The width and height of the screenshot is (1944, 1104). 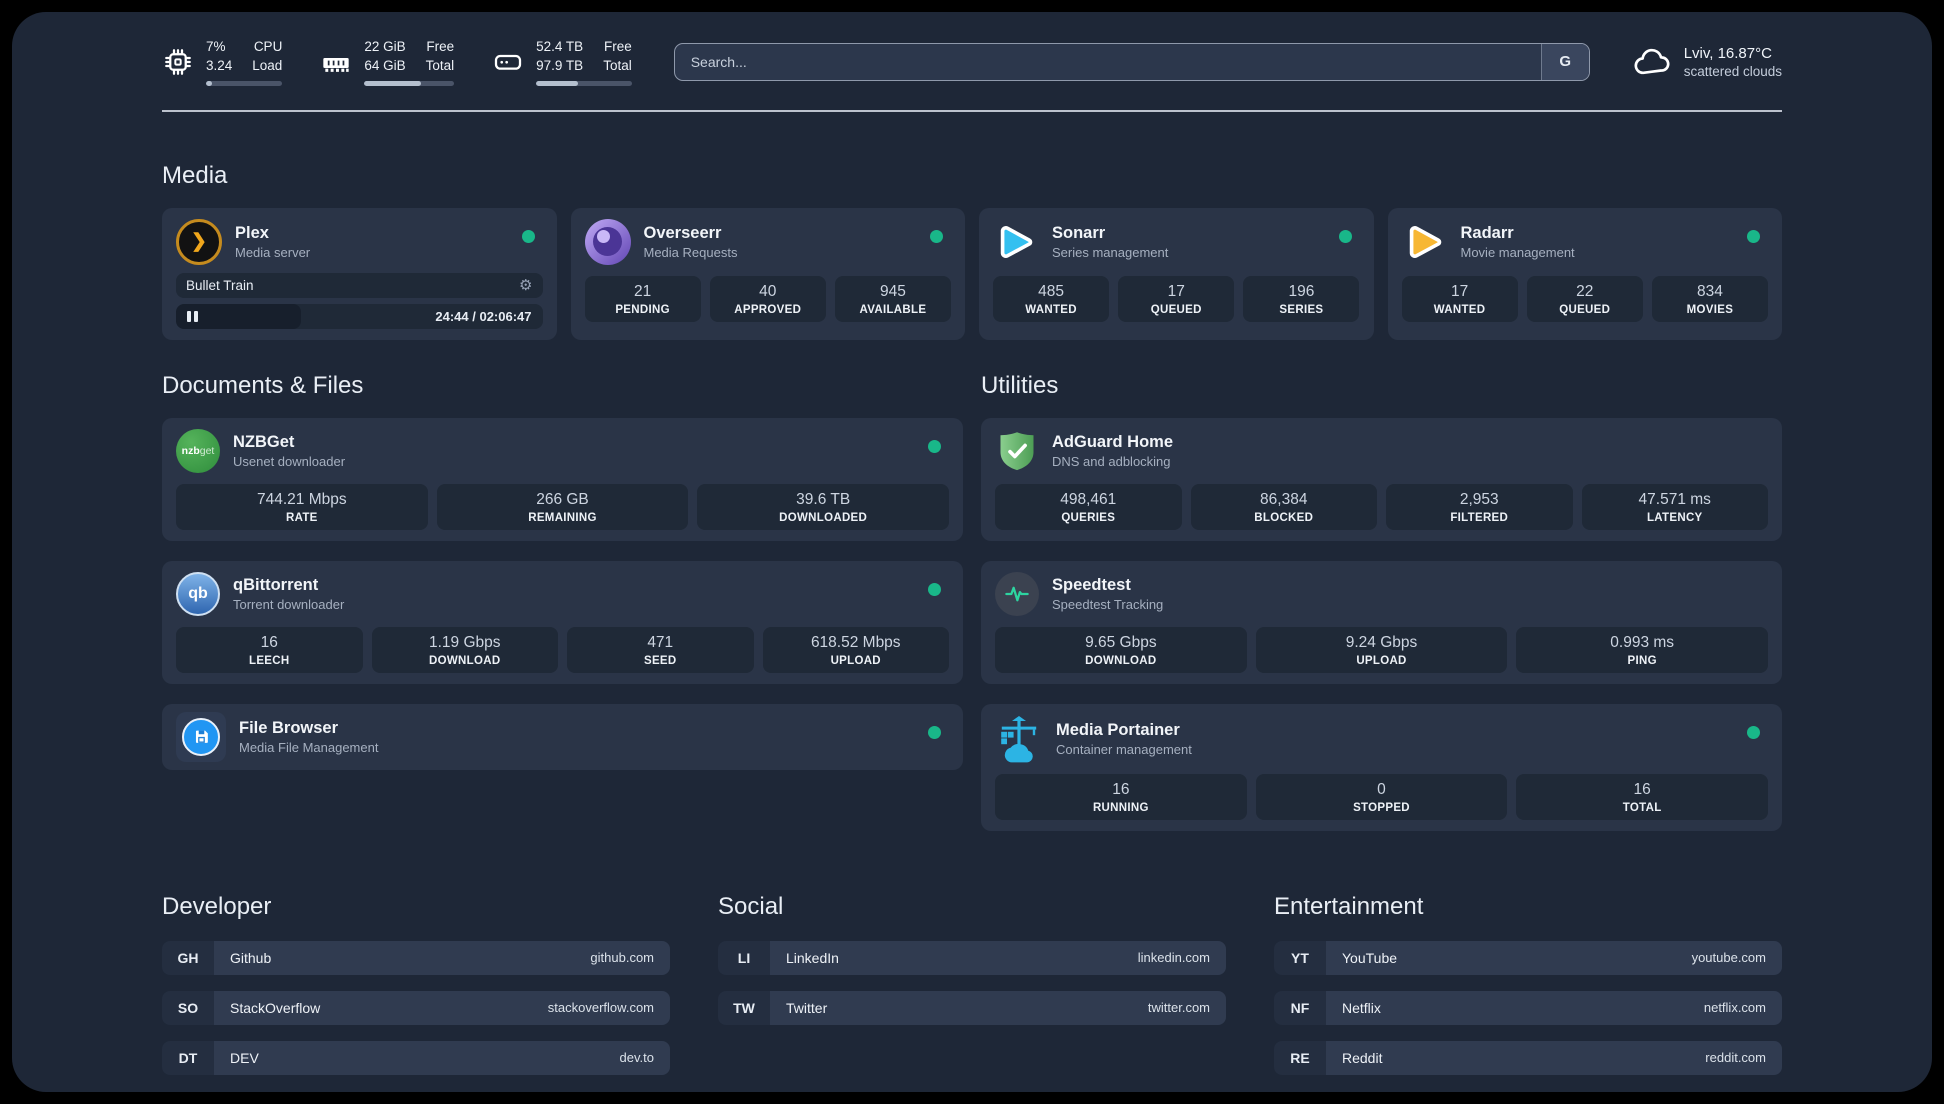 I want to click on stat-leech: 16 LEECH, so click(x=269, y=649).